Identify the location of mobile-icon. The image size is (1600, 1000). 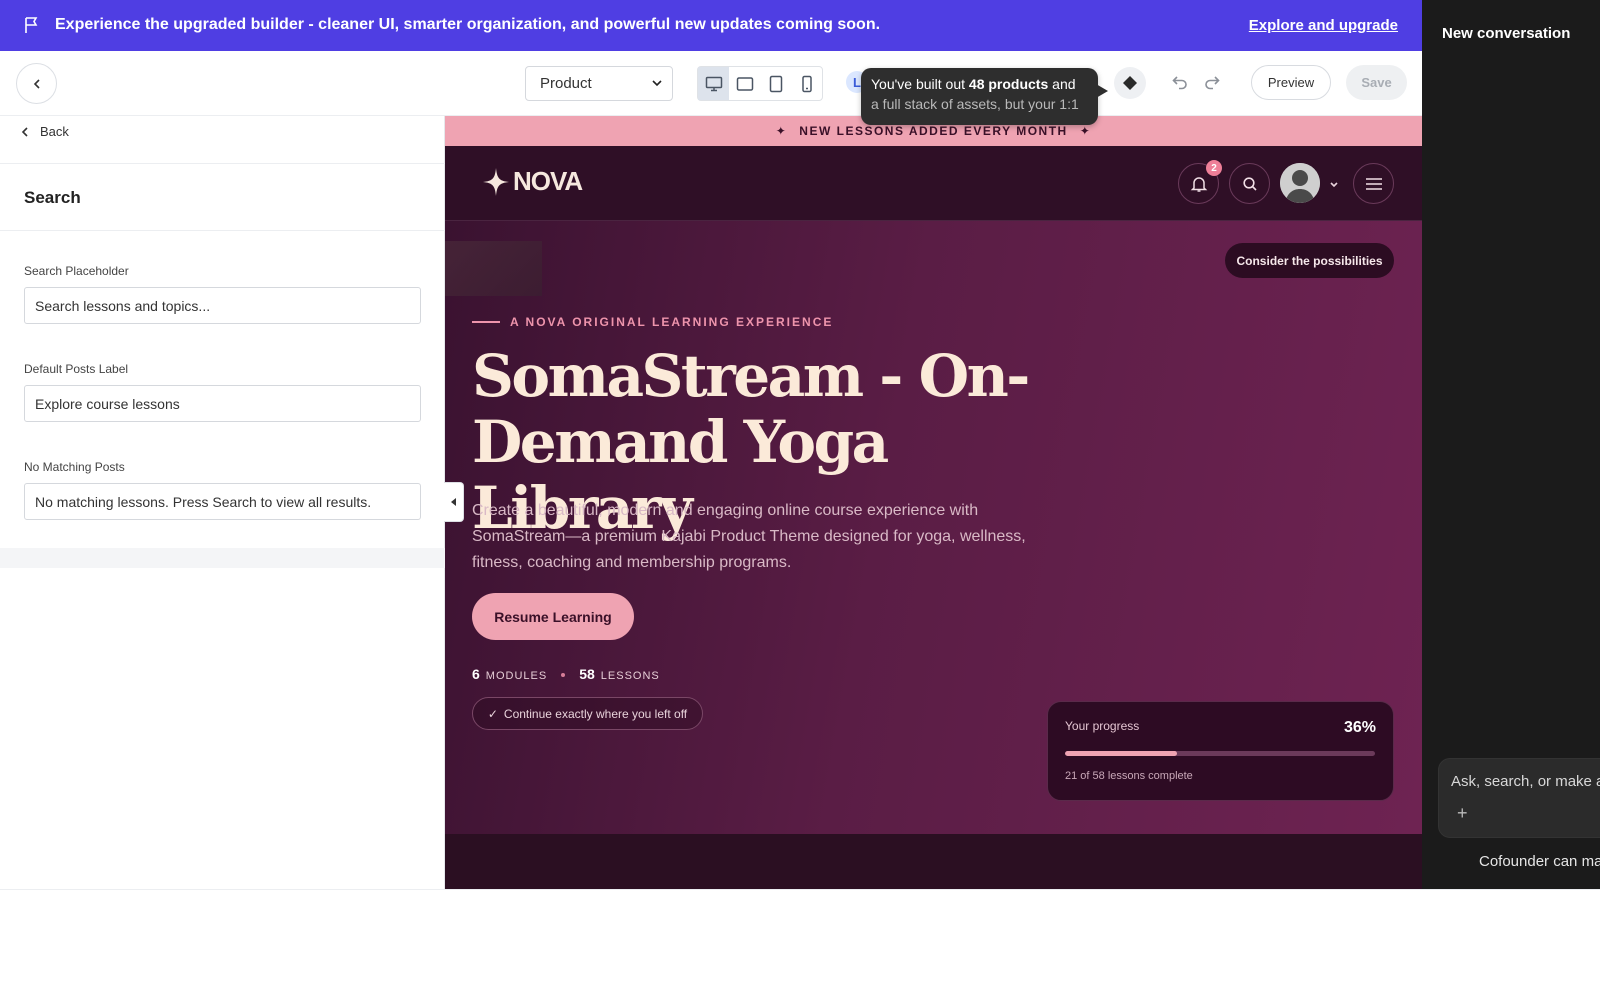
(806, 83).